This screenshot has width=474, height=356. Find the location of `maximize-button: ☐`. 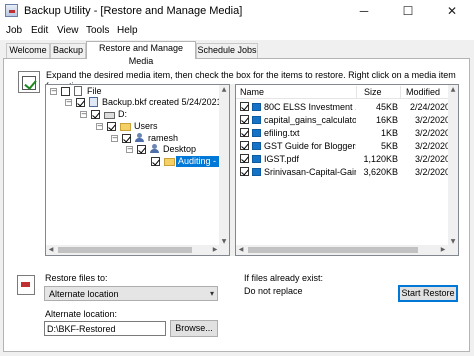

maximize-button: ☐ is located at coordinates (408, 11).